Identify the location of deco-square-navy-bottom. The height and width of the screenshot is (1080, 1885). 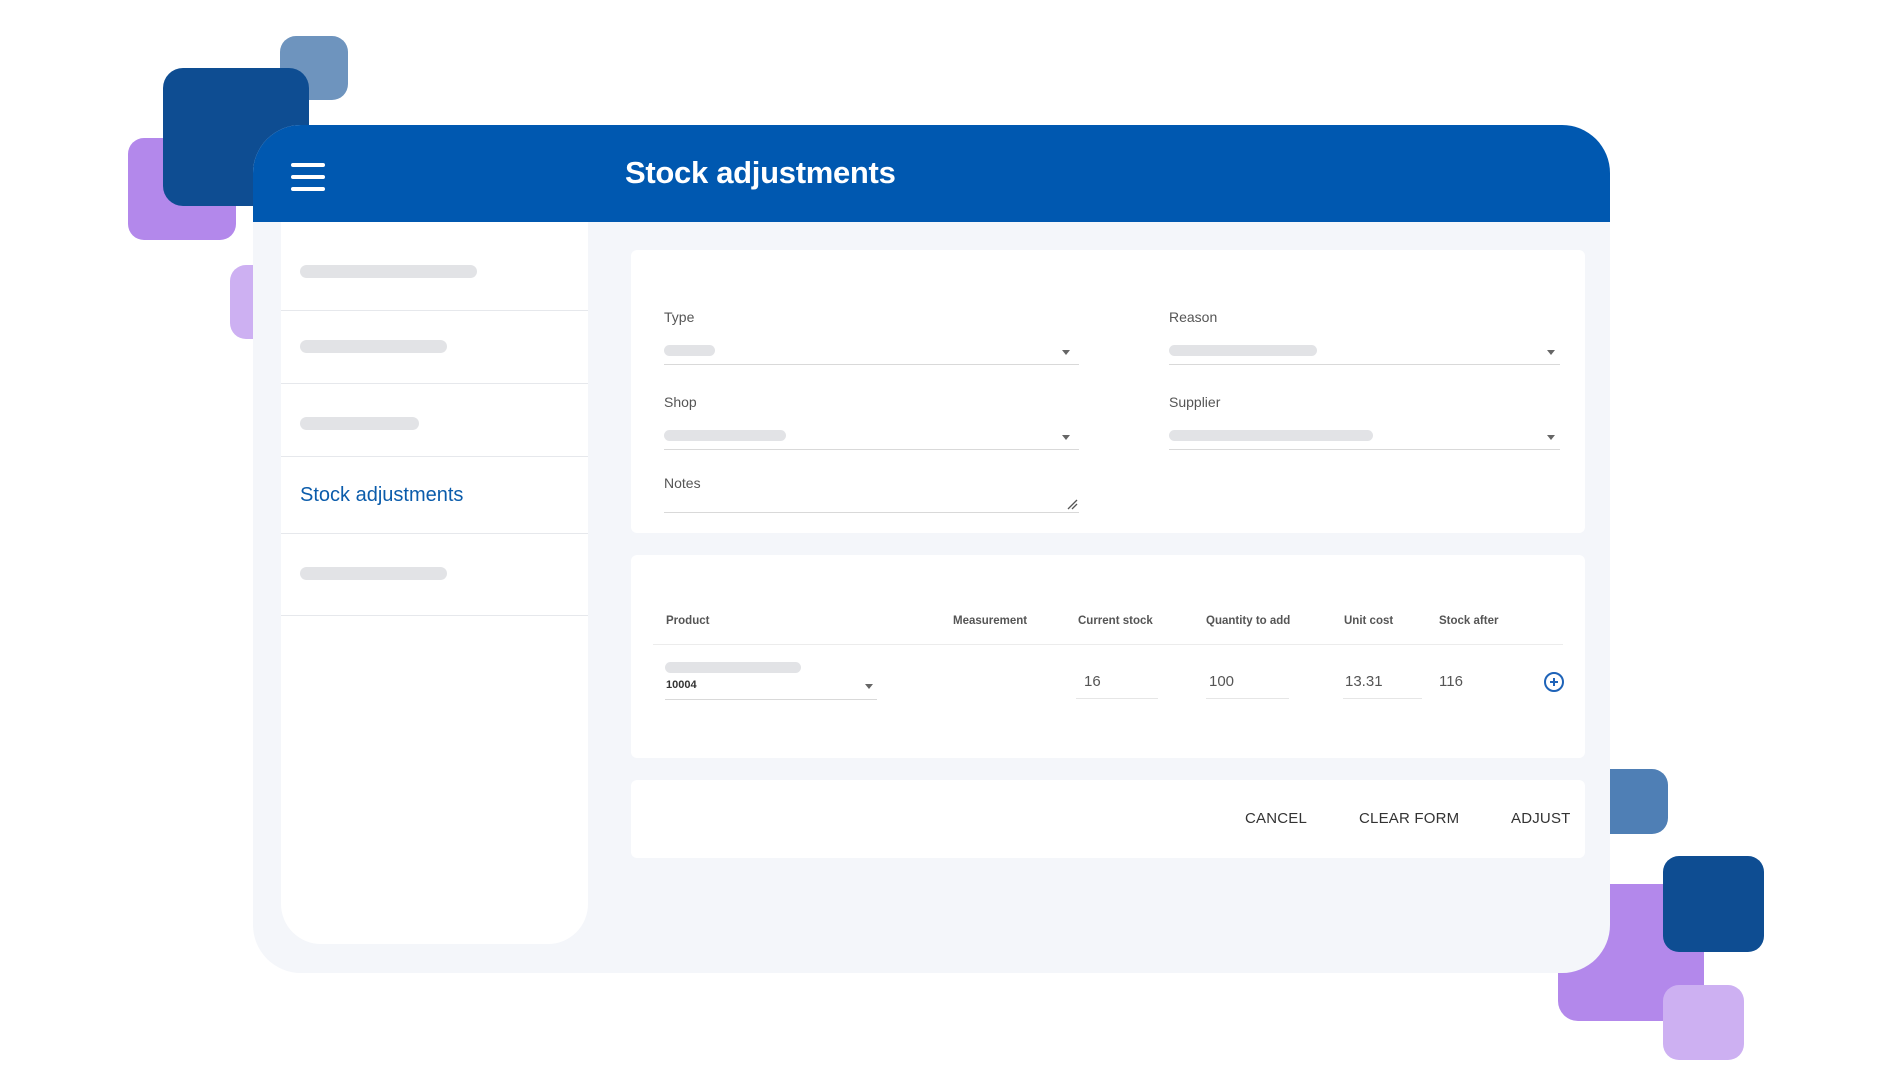
(1713, 904).